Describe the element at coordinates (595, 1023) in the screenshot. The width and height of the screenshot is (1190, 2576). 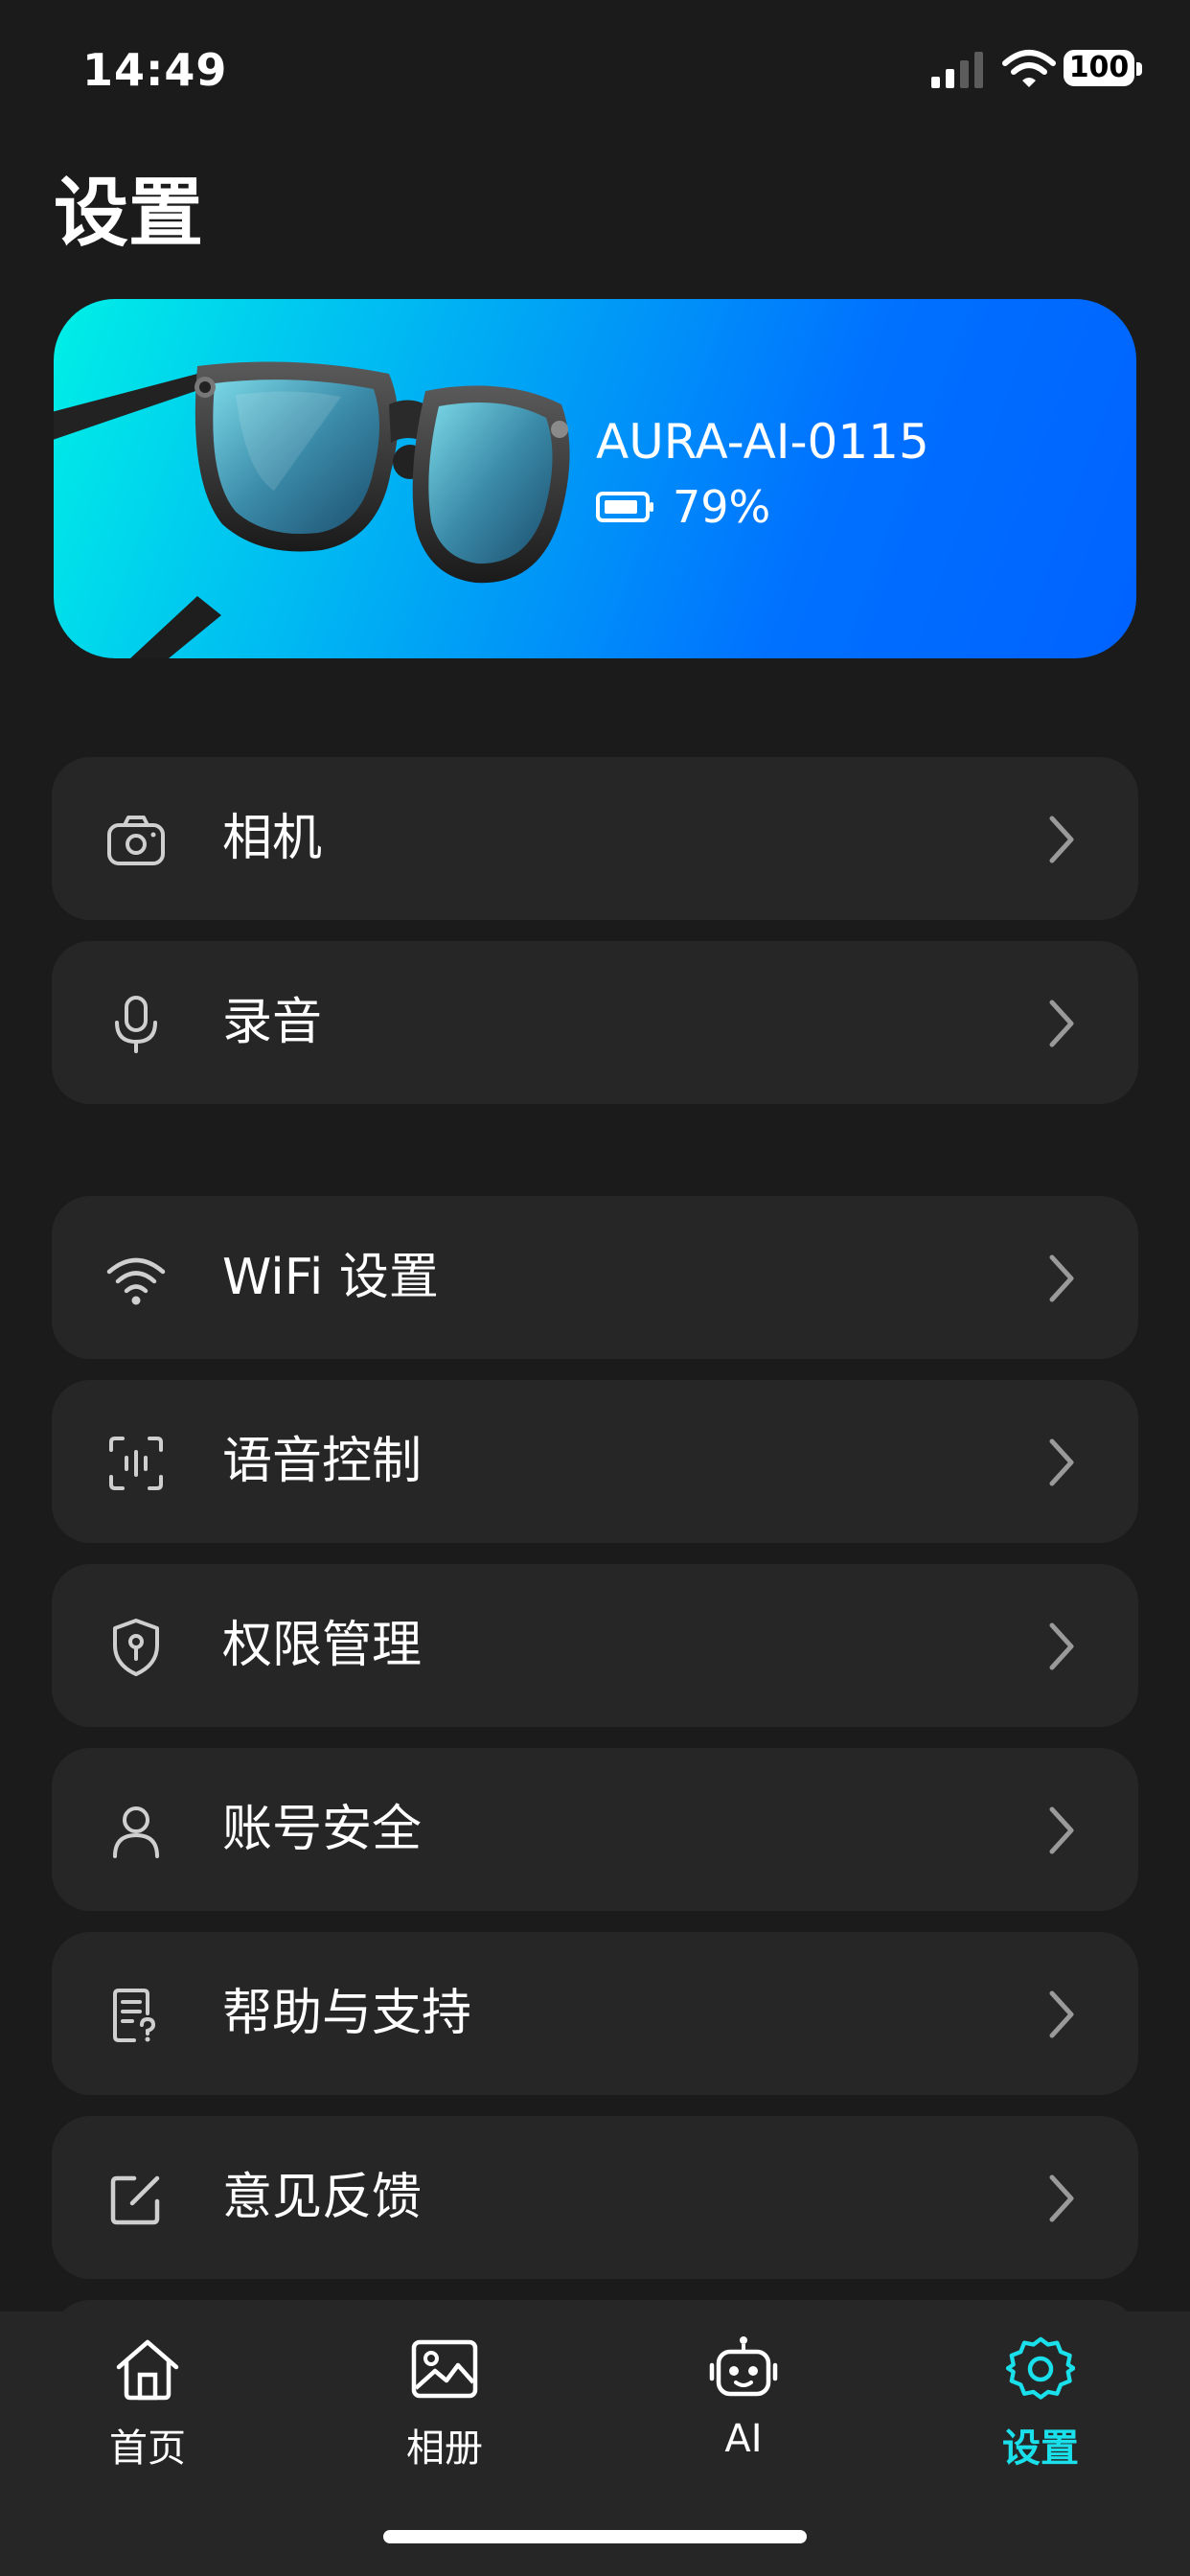
I see `menu-item-recording: 录音` at that location.